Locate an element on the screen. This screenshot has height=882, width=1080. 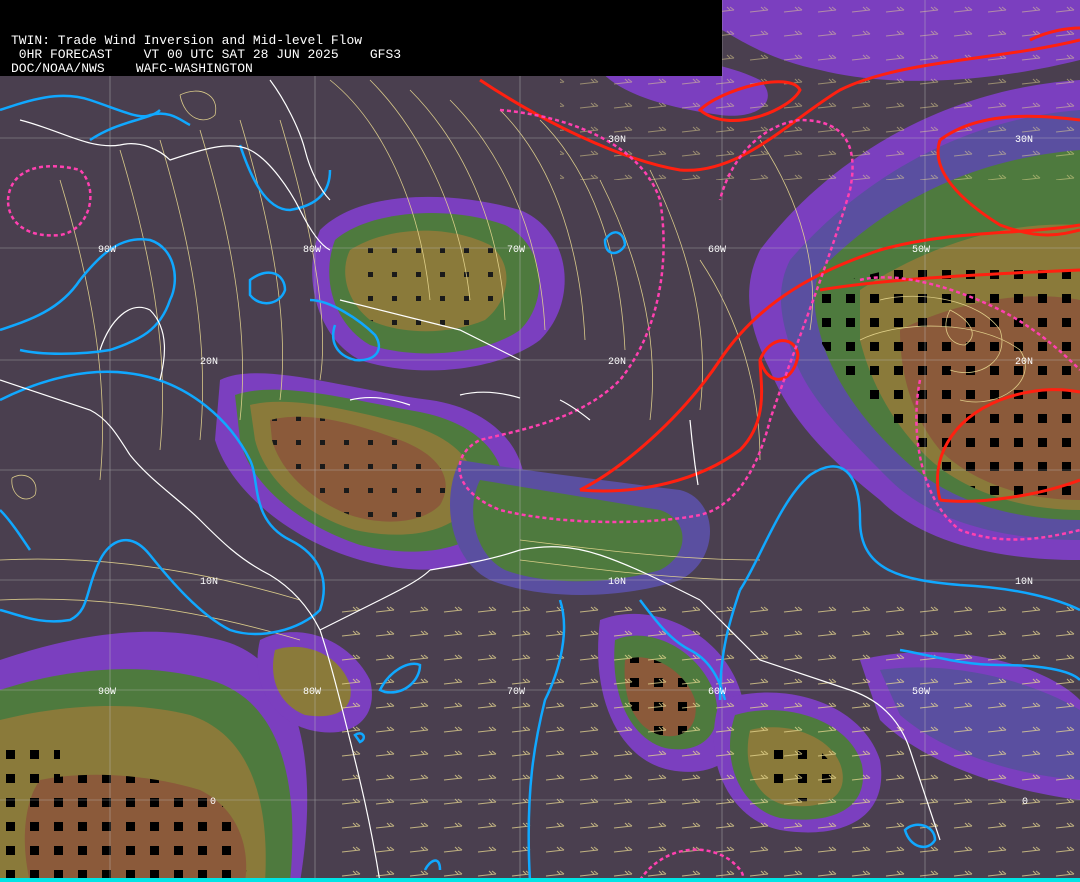
header-source-line: DOC/NOAA/NWS WAFC-WASHINGTON is located at coordinates (132, 68).